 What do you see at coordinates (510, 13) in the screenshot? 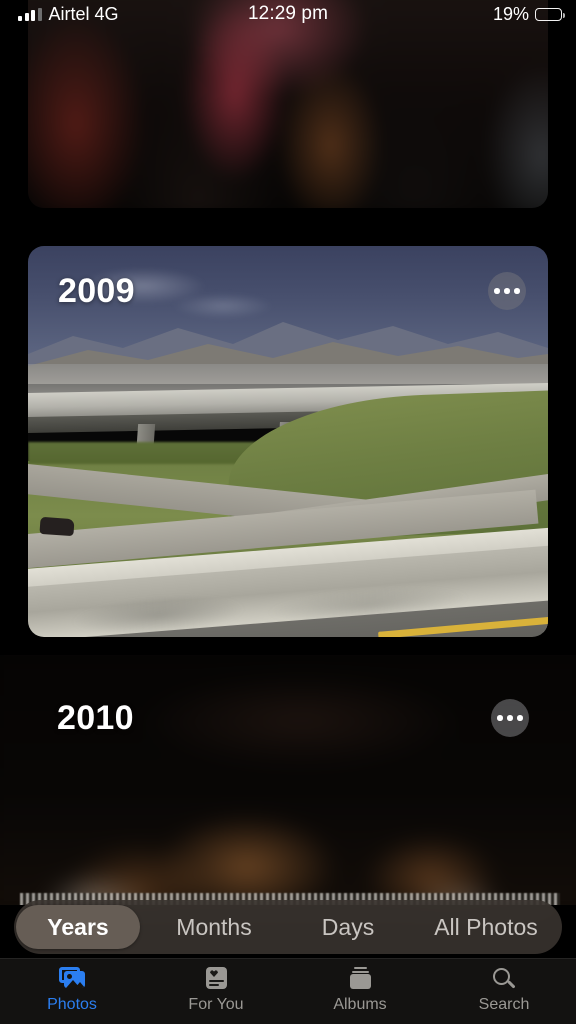
I see `battery-percent-label: 19%` at bounding box center [510, 13].